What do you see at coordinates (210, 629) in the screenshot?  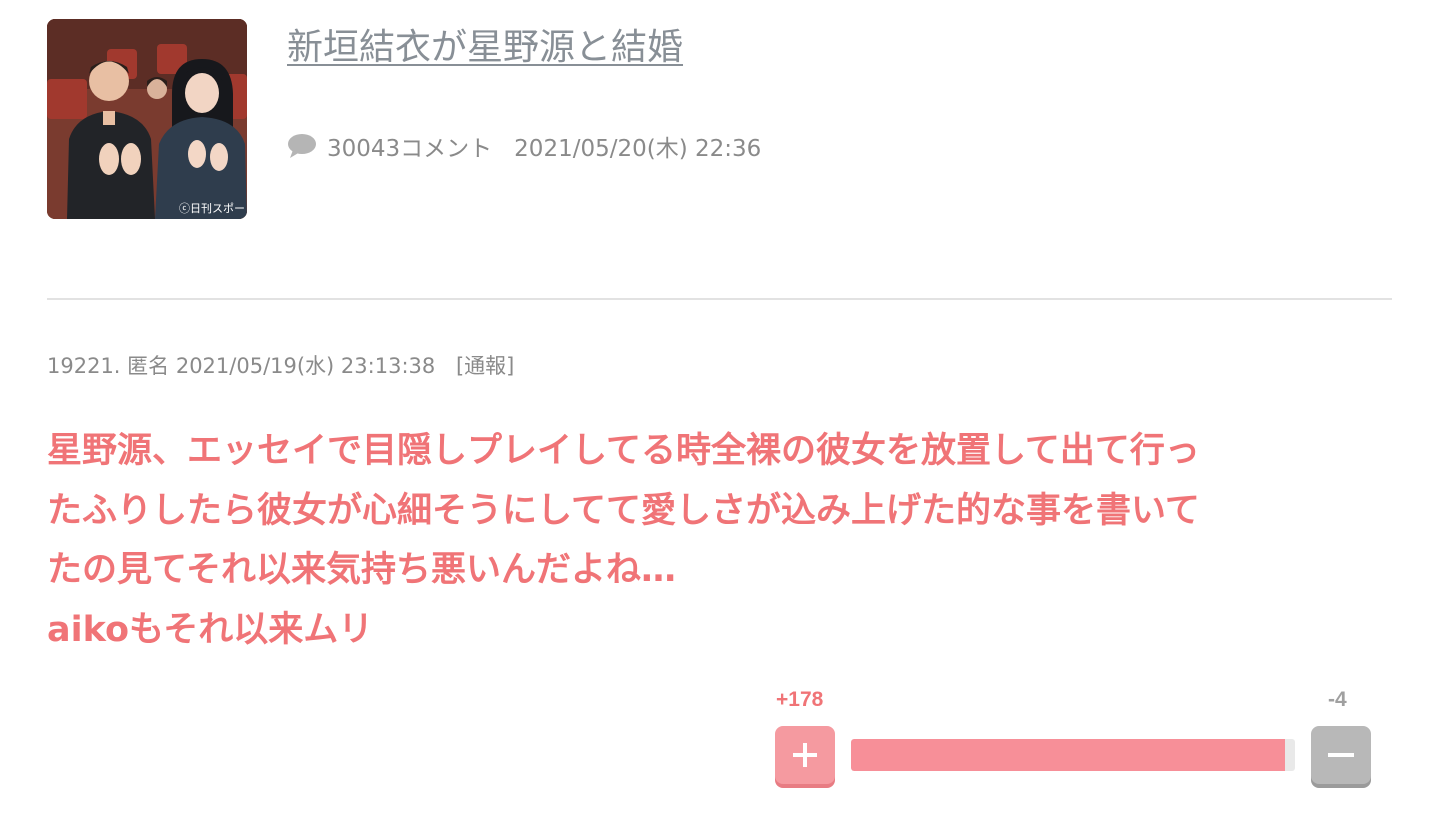 I see `comment-line: aikoもそれ以来ムリ` at bounding box center [210, 629].